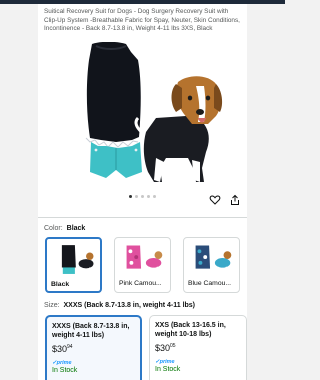  What do you see at coordinates (53, 228) in the screenshot?
I see `color-label: Color:` at bounding box center [53, 228].